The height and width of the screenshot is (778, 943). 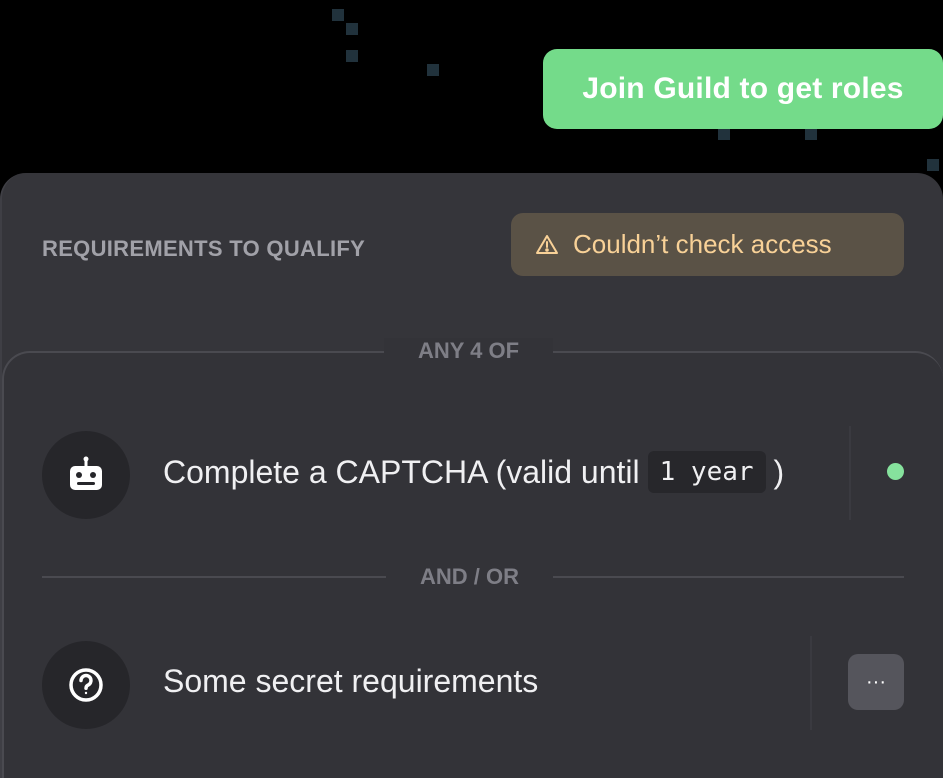 I want to click on requirement-text-suffix: ), so click(x=779, y=471).